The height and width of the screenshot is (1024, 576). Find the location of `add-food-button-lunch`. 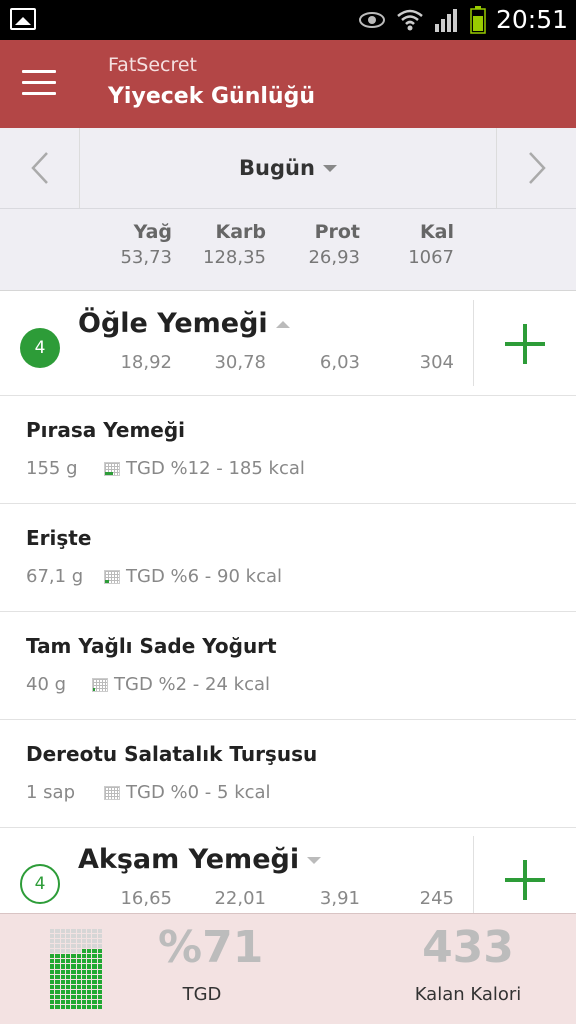

add-food-button-lunch is located at coordinates (525, 344).